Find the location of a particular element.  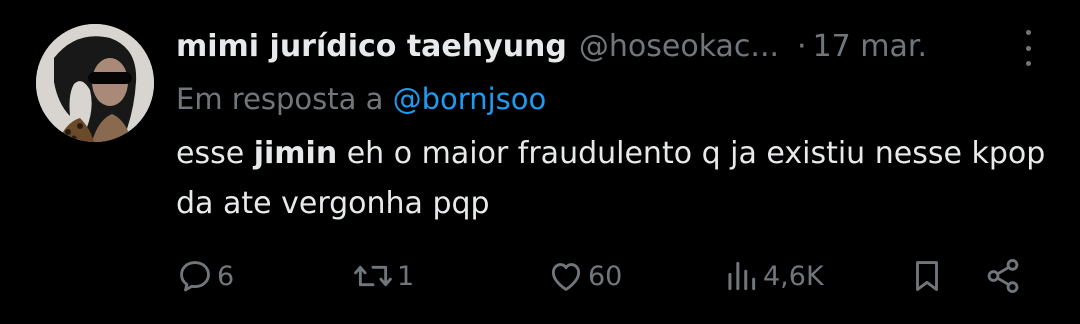

avatar-image is located at coordinates (95, 83).